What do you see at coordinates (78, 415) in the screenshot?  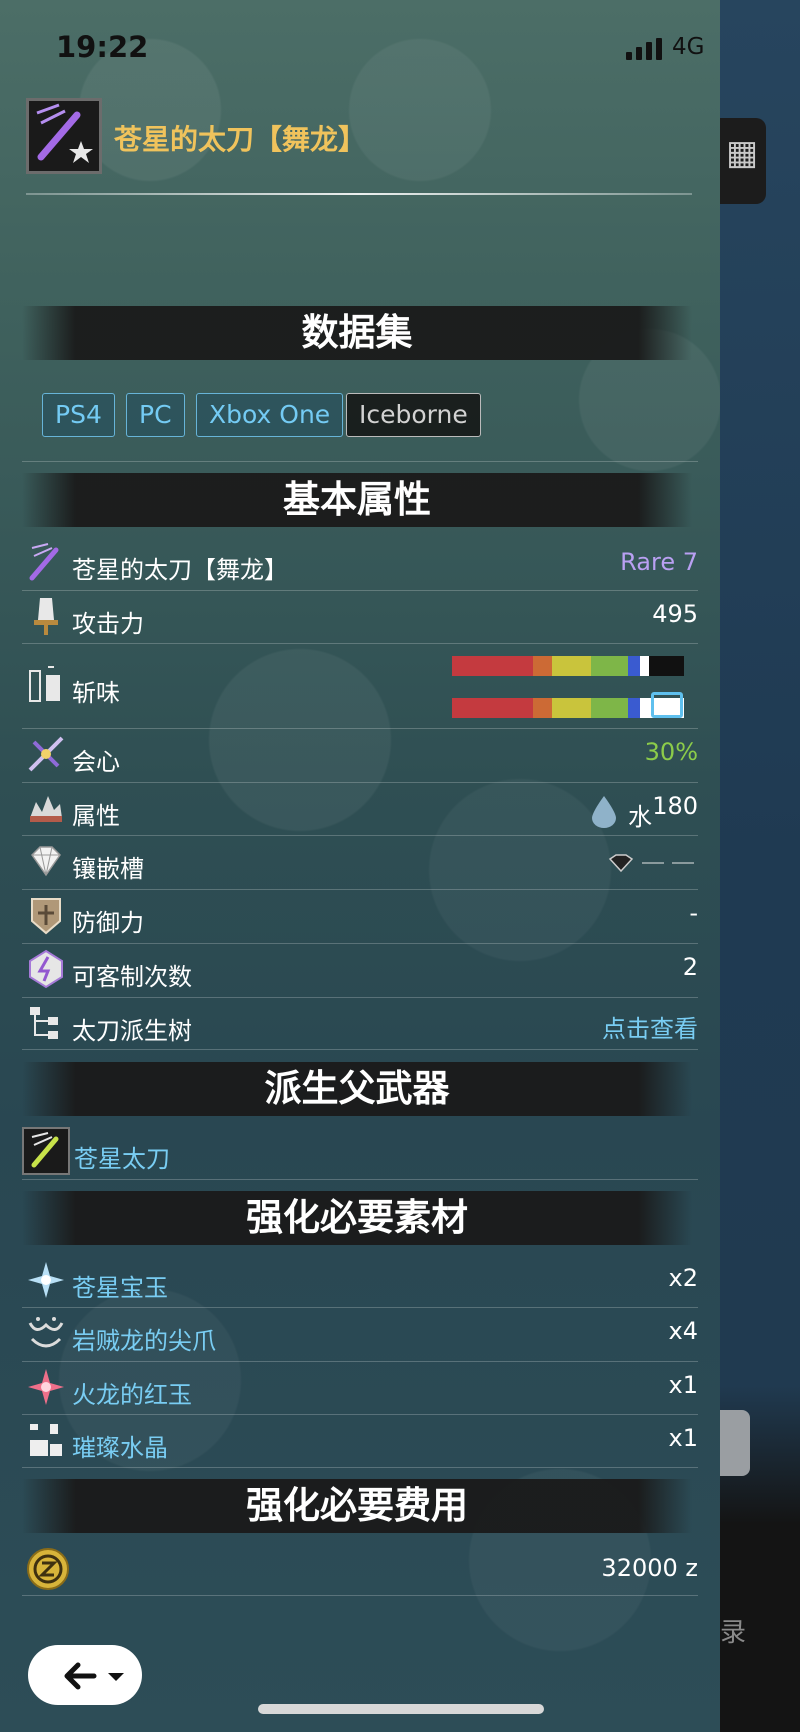 I see `platform-ps4-button: PS4` at bounding box center [78, 415].